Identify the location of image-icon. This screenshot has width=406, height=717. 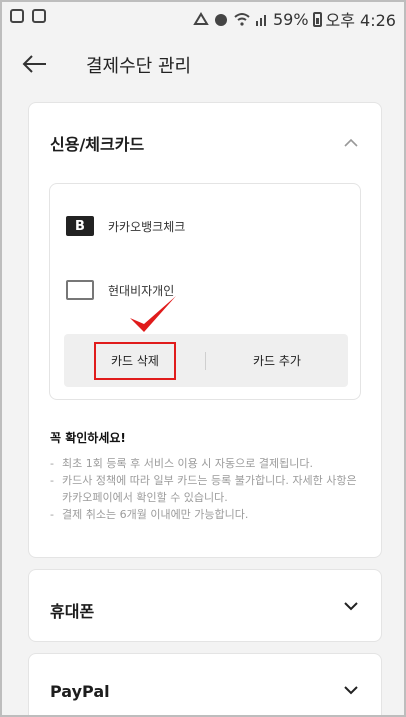
(39, 16).